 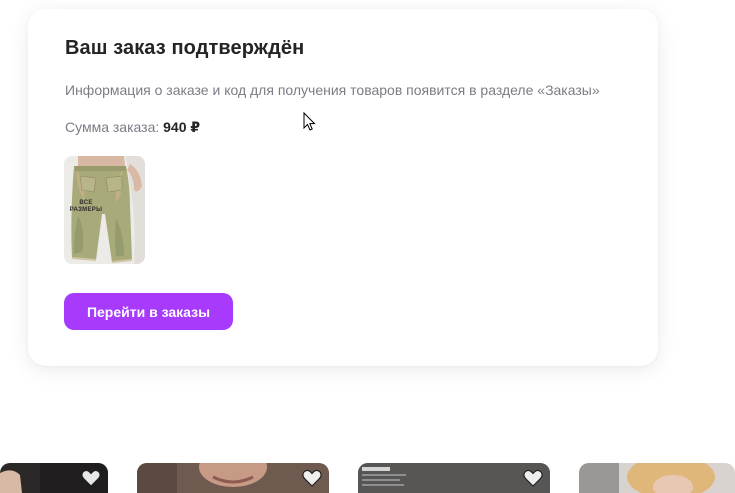 I want to click on order-sum: Сумма заказа: 940 ₽, so click(x=132, y=127).